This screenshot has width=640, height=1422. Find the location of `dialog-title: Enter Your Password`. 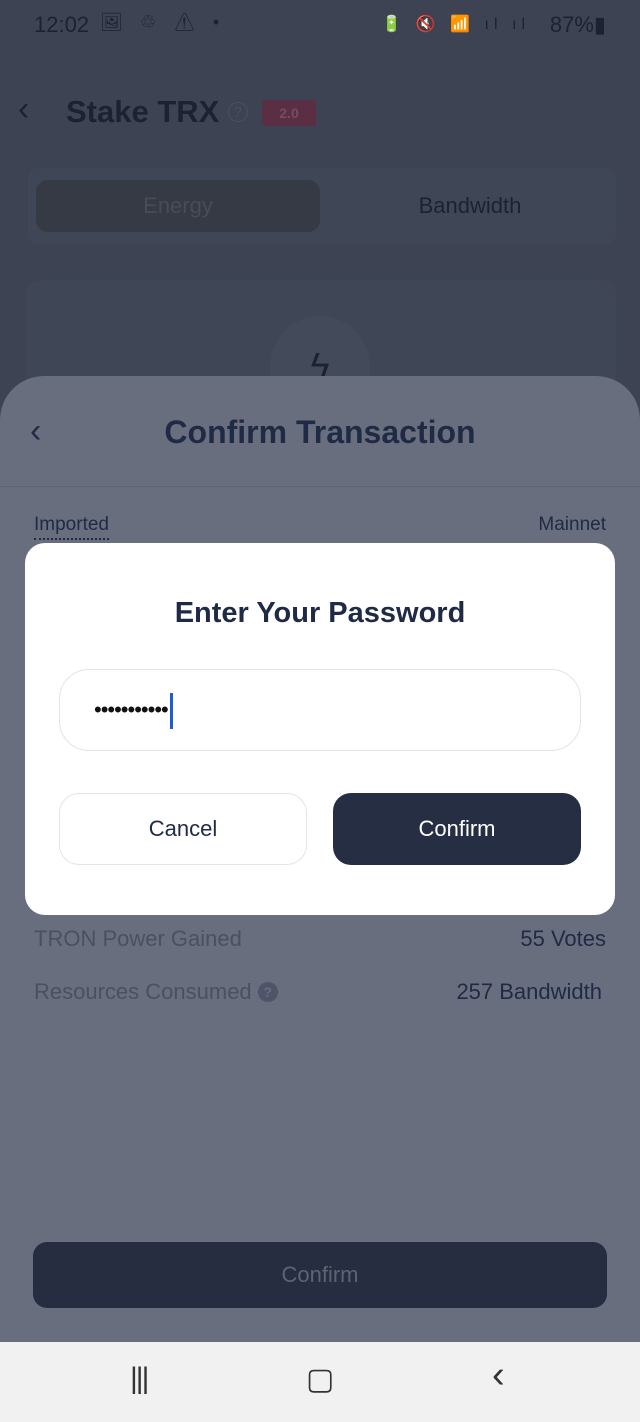

dialog-title: Enter Your Password is located at coordinates (320, 613).